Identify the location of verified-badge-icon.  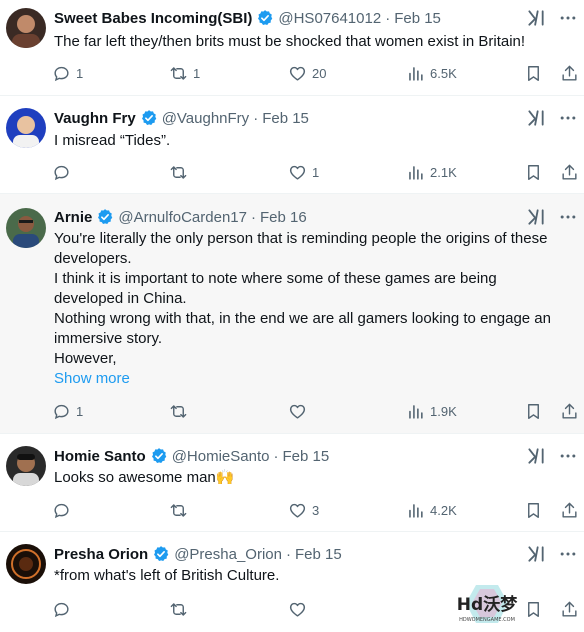
(148, 118).